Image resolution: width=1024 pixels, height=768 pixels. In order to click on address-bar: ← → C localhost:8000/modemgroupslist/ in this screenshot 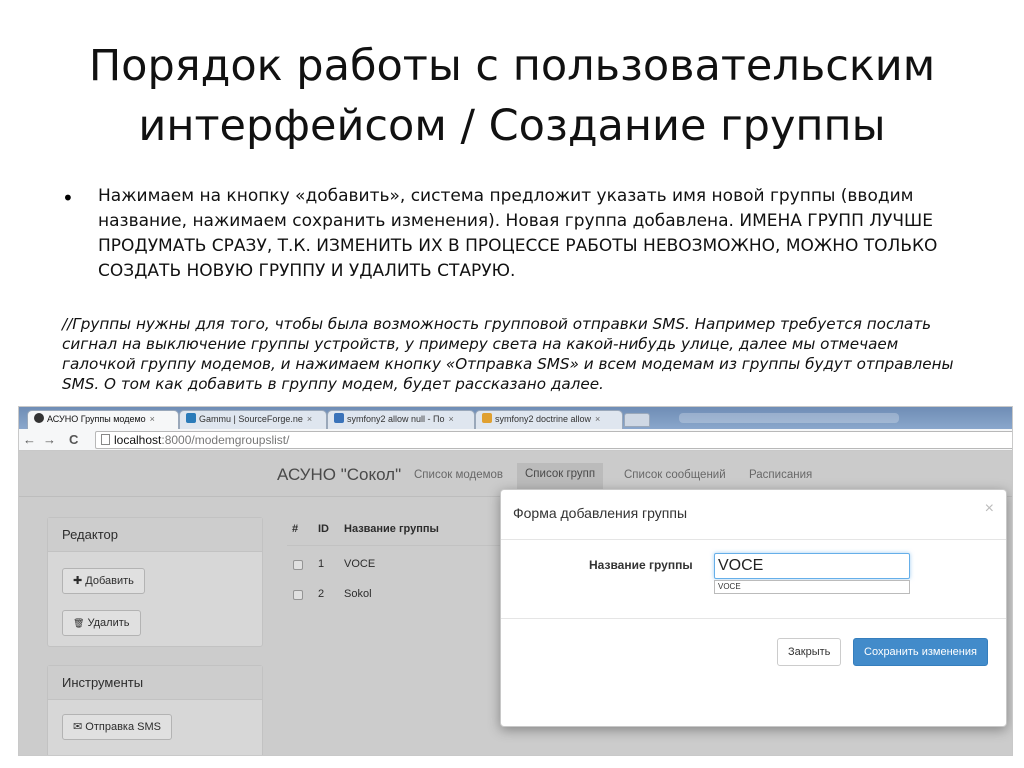, I will do `click(515, 440)`.